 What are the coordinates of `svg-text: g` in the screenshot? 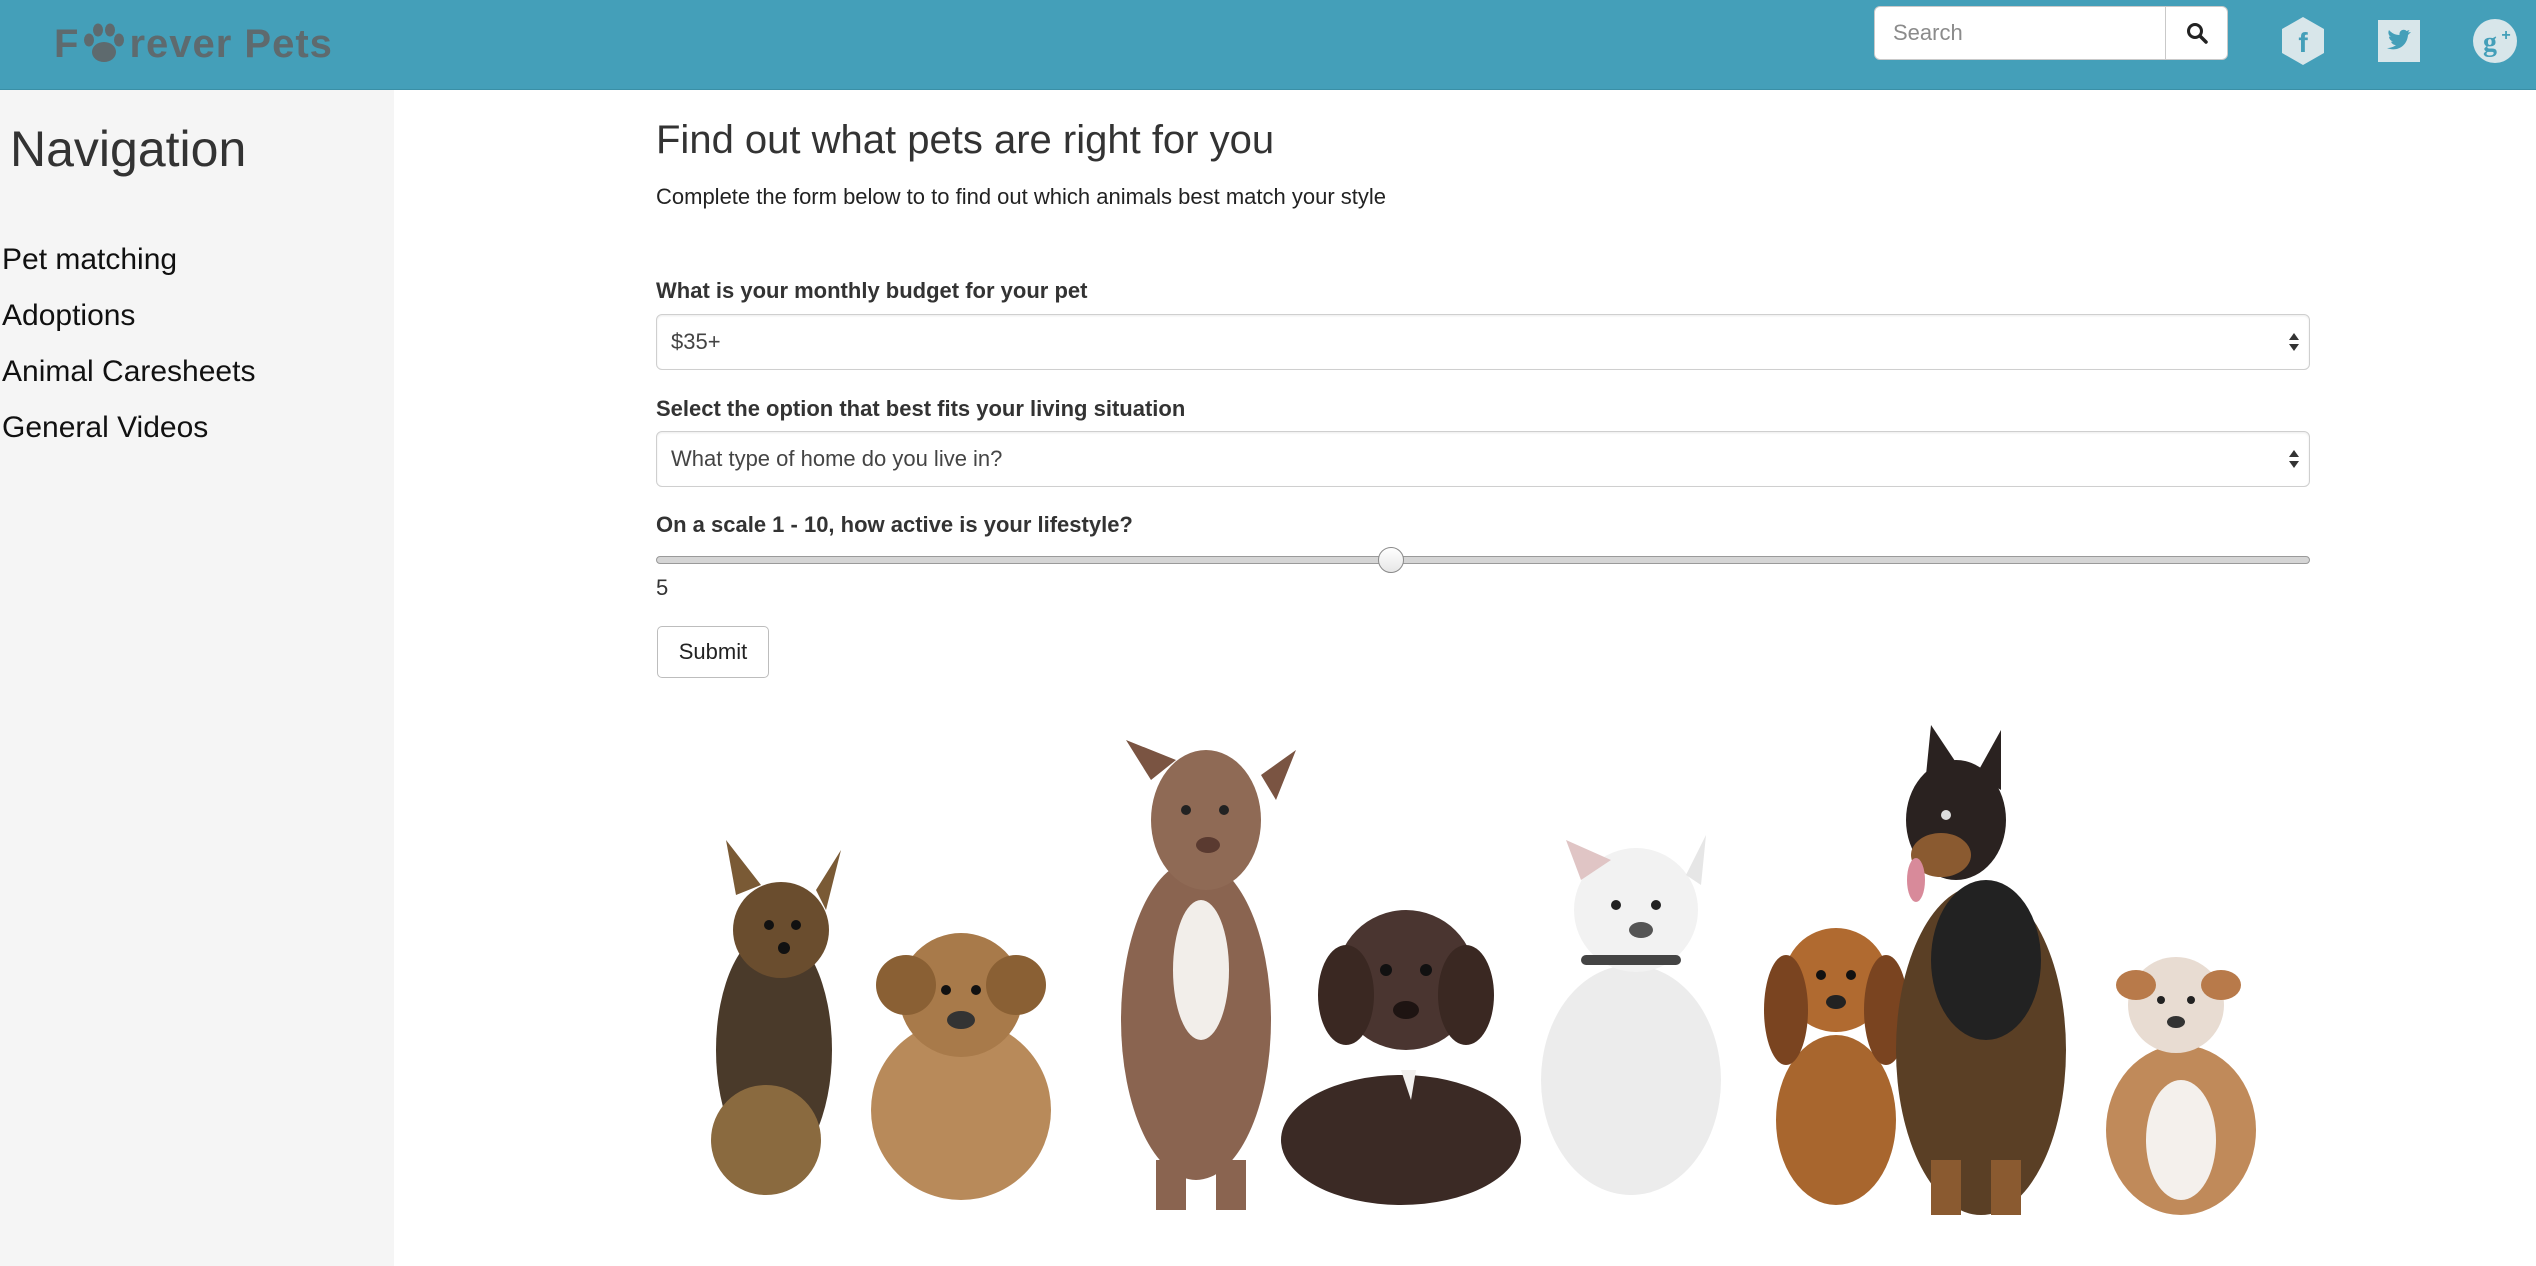 It's located at (2490, 42).